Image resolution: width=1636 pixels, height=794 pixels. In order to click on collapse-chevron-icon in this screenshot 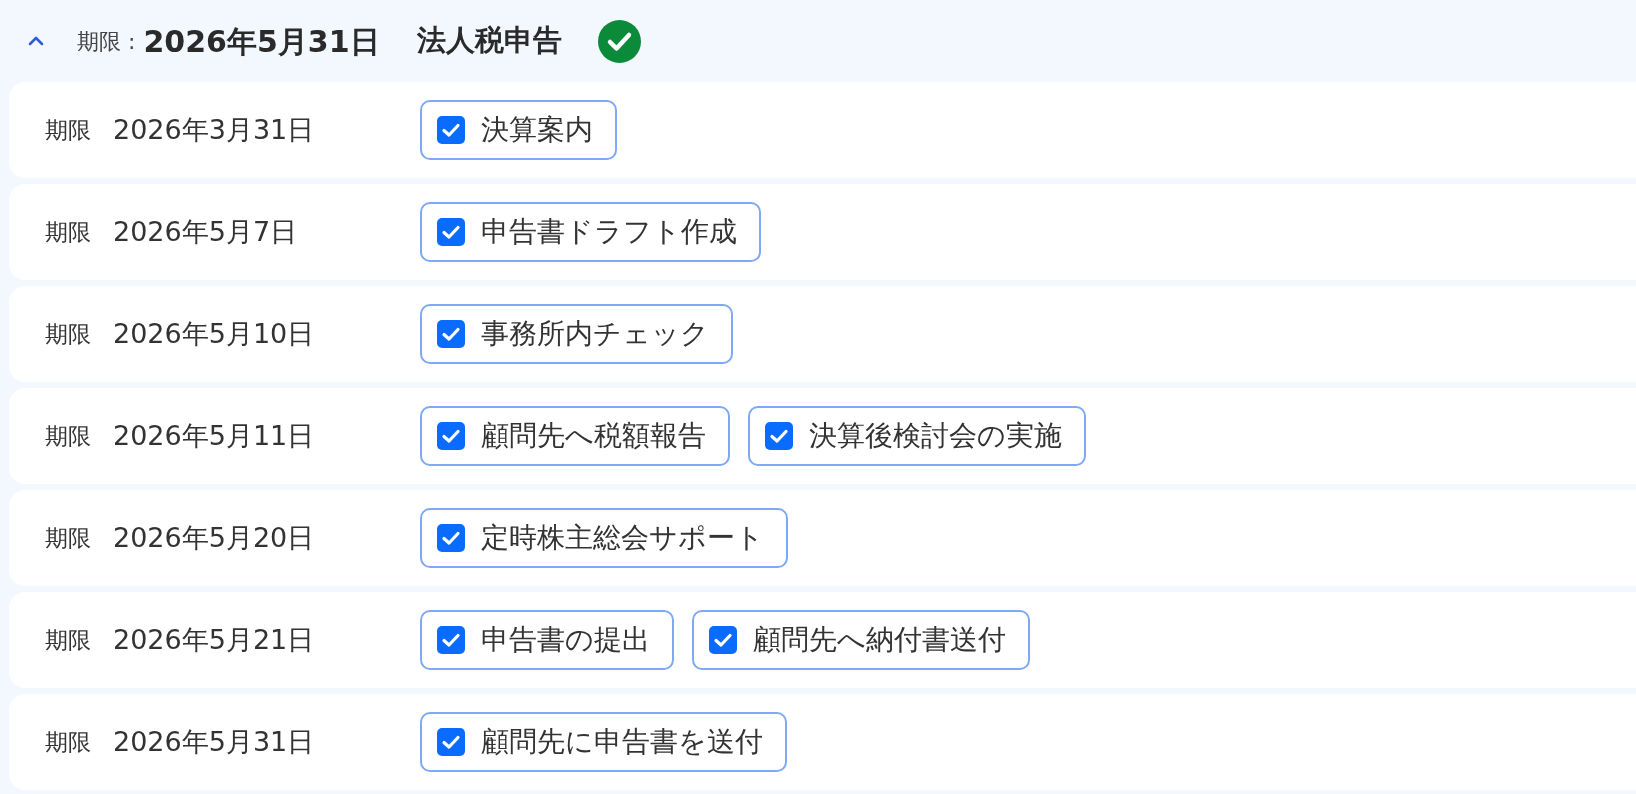, I will do `click(36, 41)`.